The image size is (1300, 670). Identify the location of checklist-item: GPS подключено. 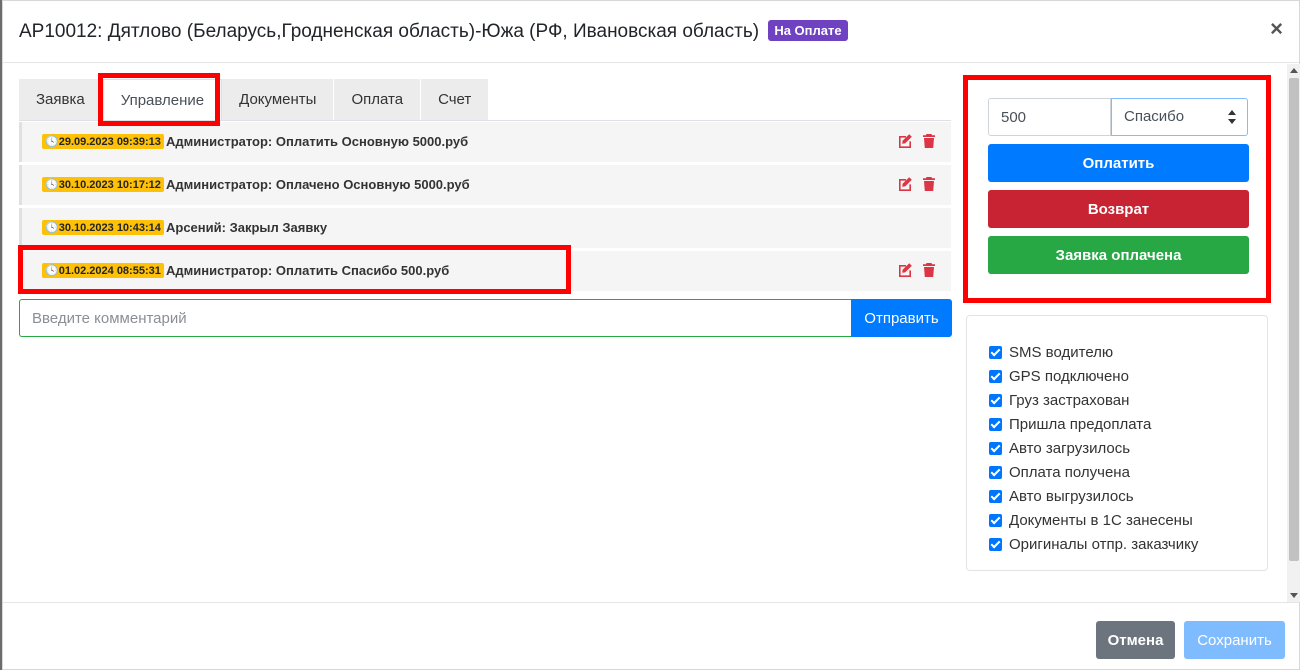
(1093, 376).